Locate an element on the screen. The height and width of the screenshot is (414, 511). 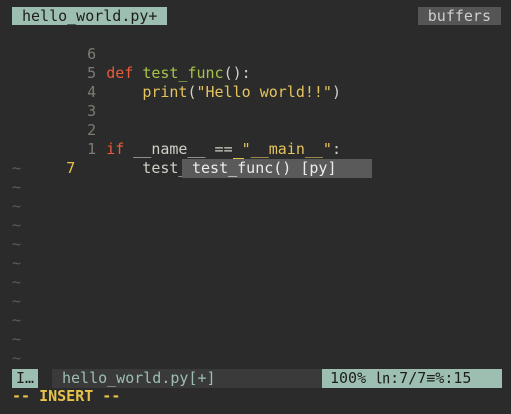
code-line: 1 if __name__ == "__main__": is located at coordinates (255, 139).